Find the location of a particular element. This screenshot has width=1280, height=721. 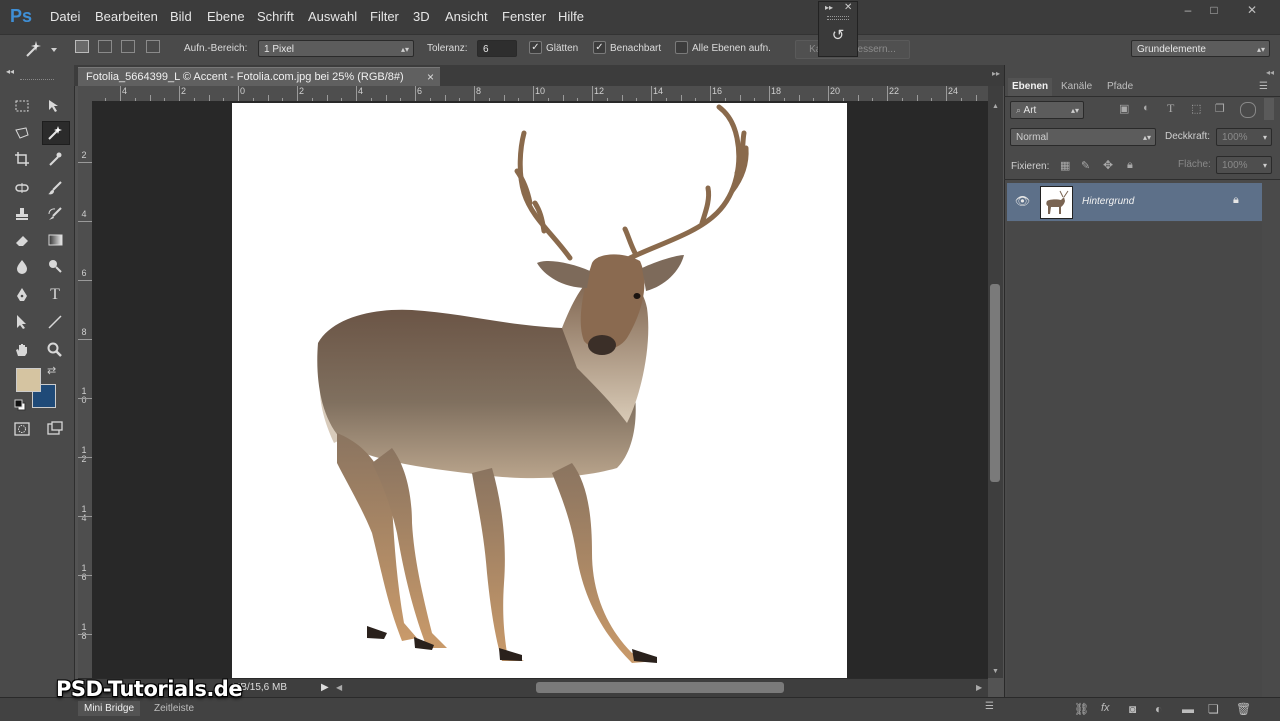

restore-button: □ is located at coordinates (1214, 11).